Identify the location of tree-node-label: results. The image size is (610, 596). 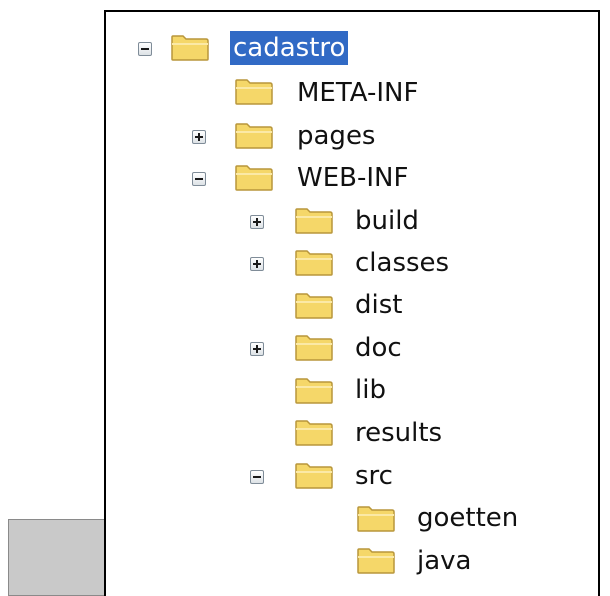
(398, 433).